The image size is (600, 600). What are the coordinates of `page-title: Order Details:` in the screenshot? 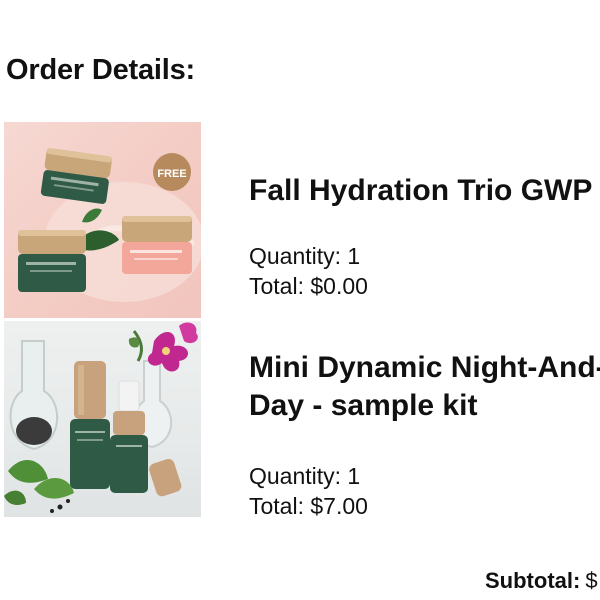 It's located at (100, 70).